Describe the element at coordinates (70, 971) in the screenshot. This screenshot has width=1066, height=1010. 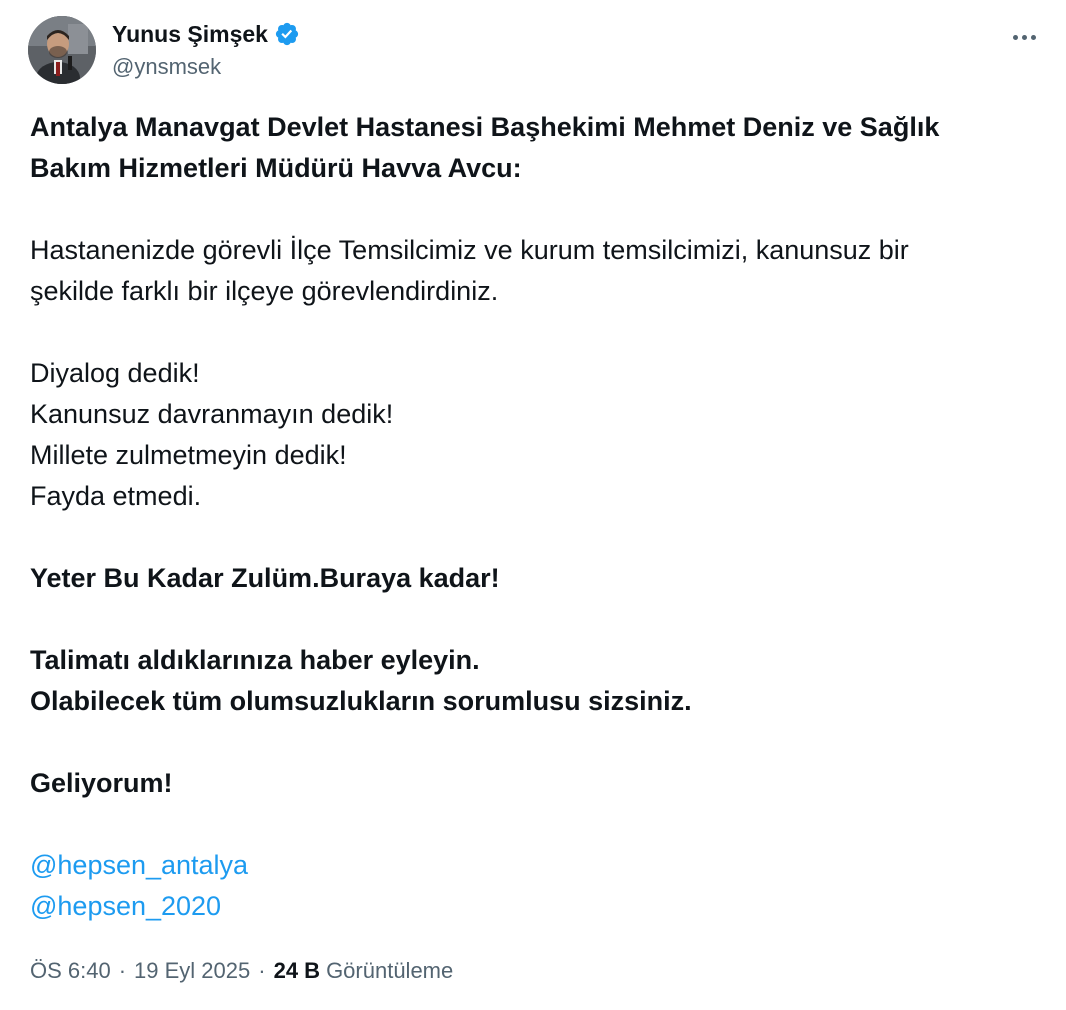
I see `tweet-time: ÖS 6:40` at that location.